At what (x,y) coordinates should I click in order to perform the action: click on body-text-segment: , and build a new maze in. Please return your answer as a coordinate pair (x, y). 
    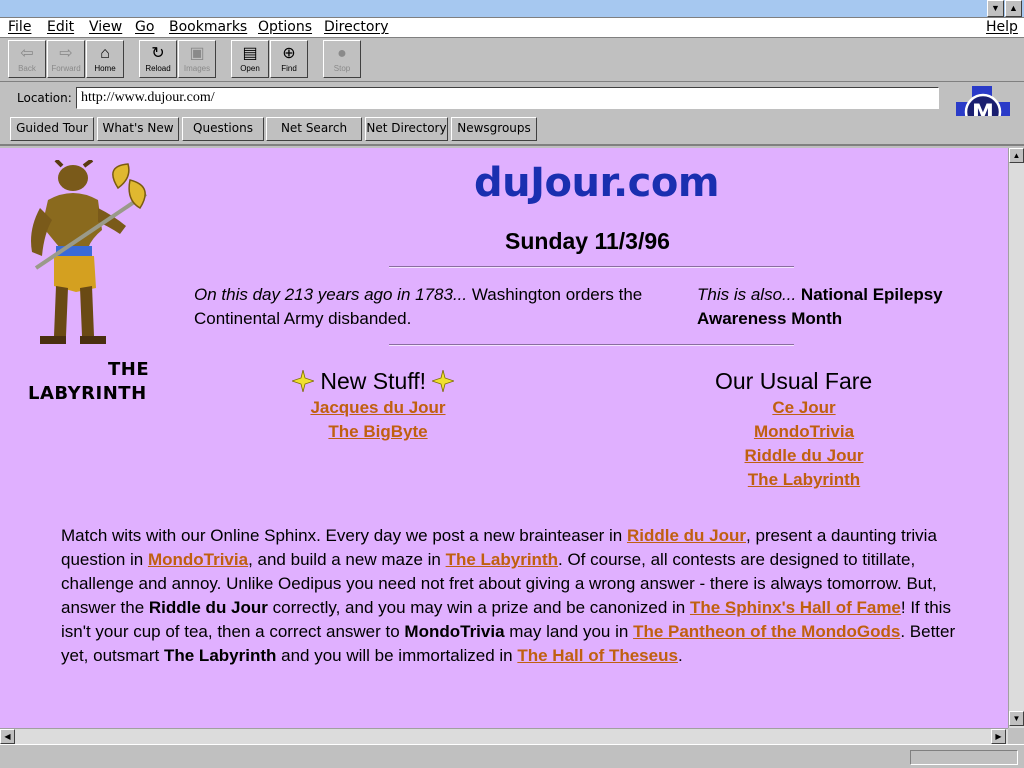
    Looking at the image, I should click on (347, 559).